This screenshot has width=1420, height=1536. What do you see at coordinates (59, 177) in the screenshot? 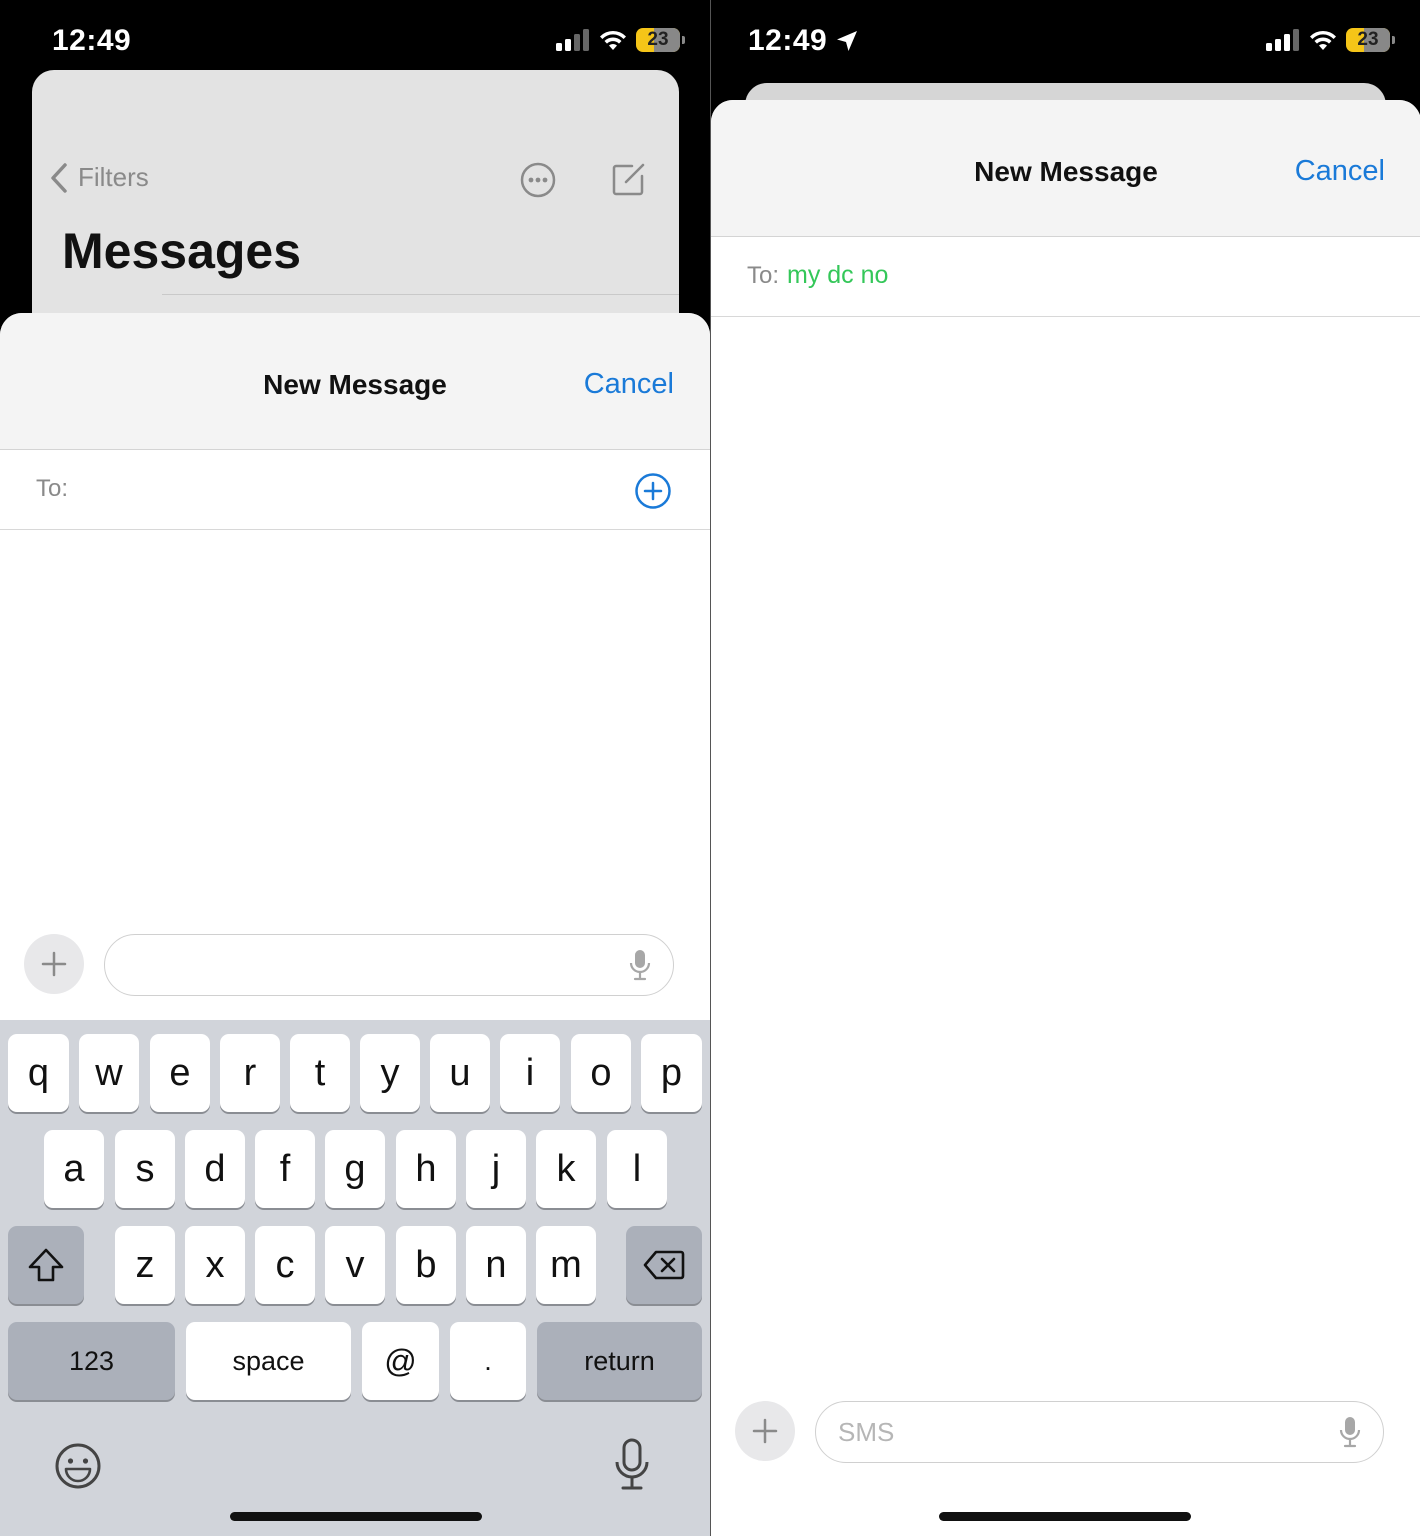
I see `chevron-left-icon` at bounding box center [59, 177].